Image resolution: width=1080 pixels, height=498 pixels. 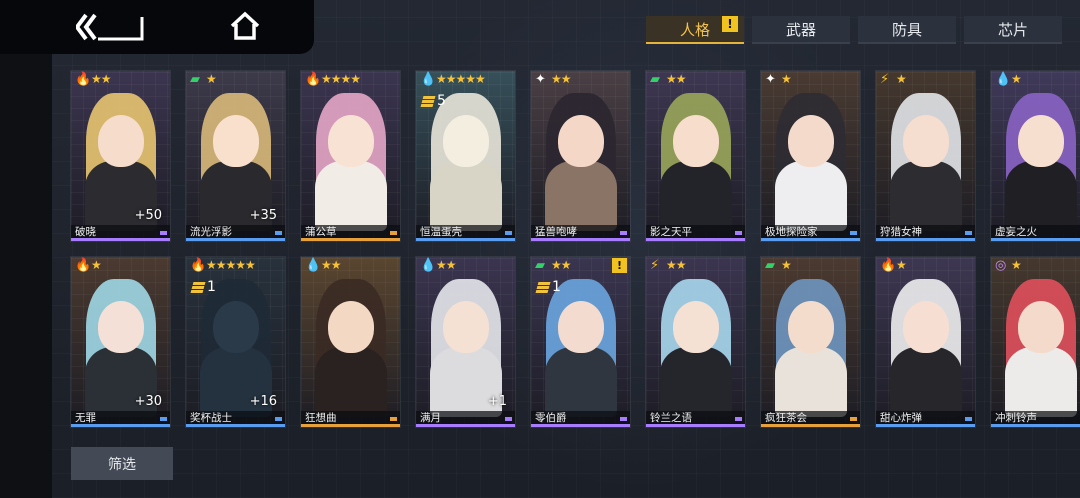 I want to click on character-card: ⚡ ★ 狩猎女神, so click(x=925, y=156).